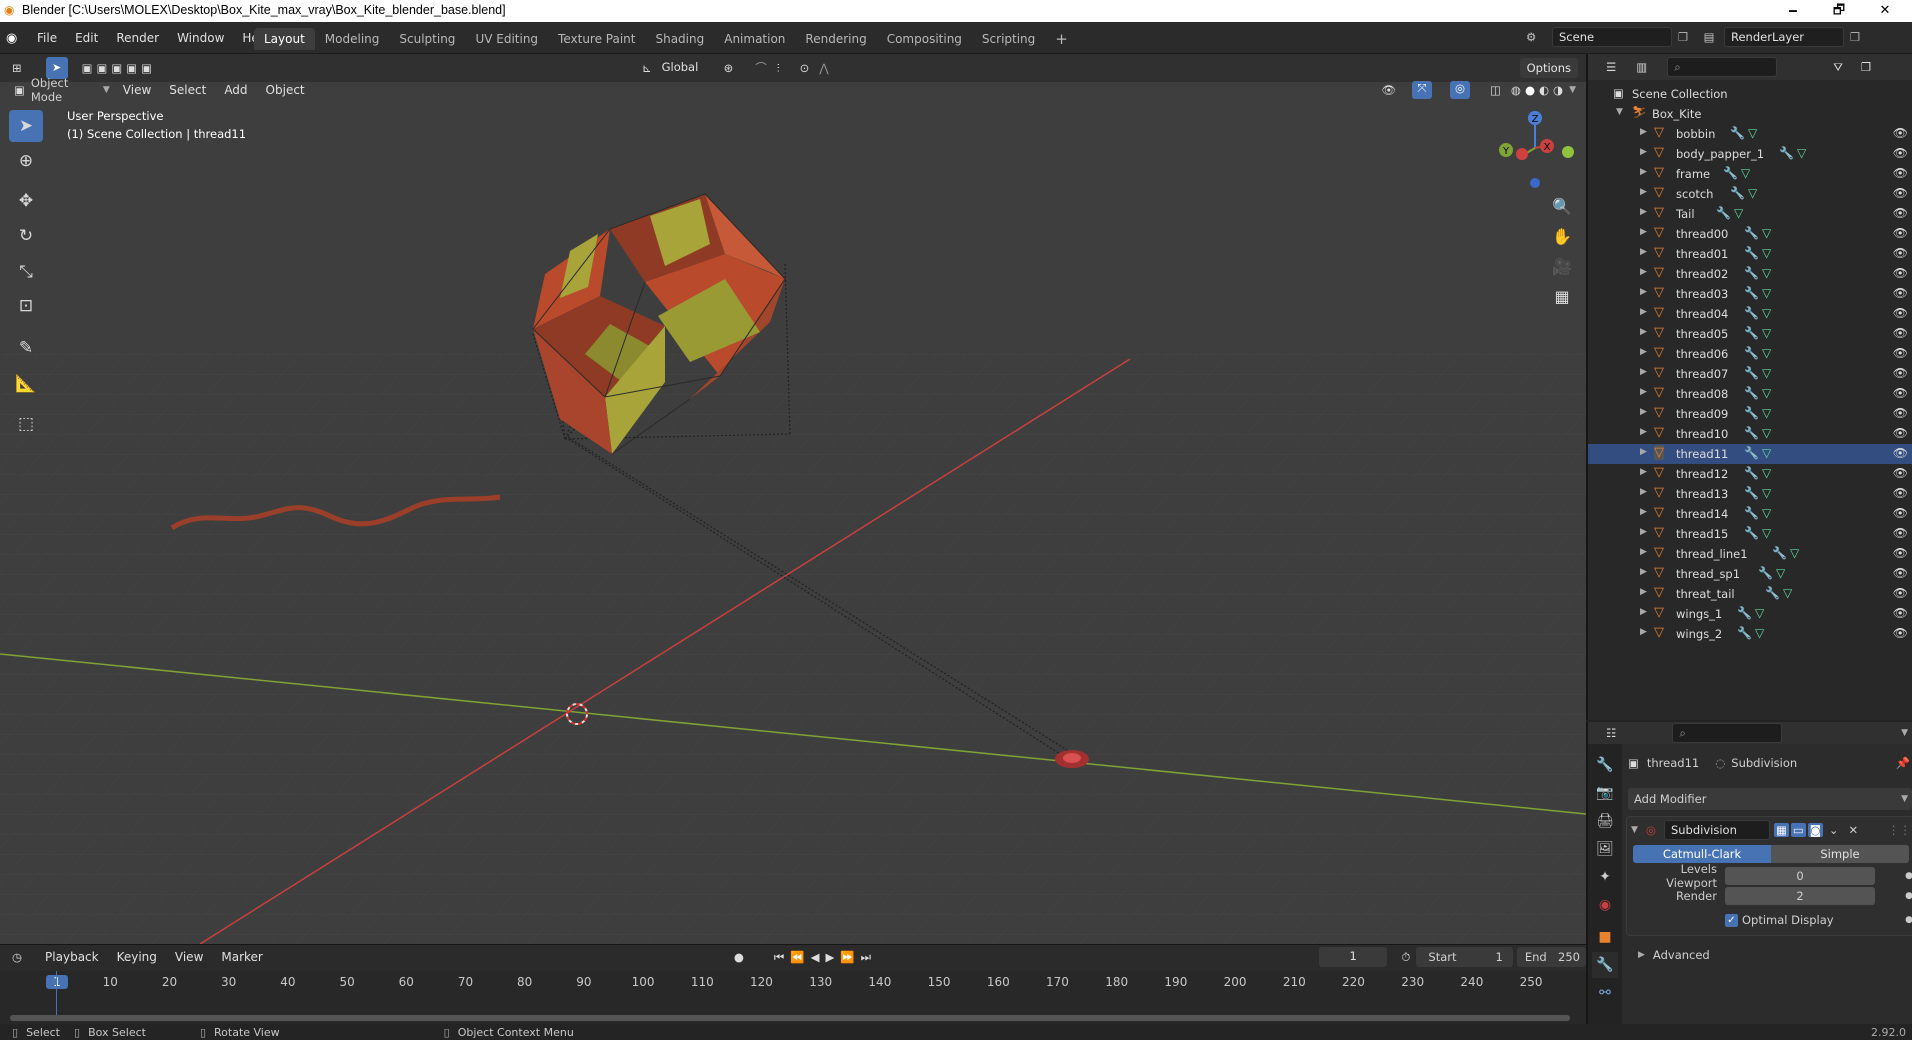 The image size is (1912, 1040). What do you see at coordinates (1727, 733) in the screenshot?
I see `properties-search-input: ⌕` at bounding box center [1727, 733].